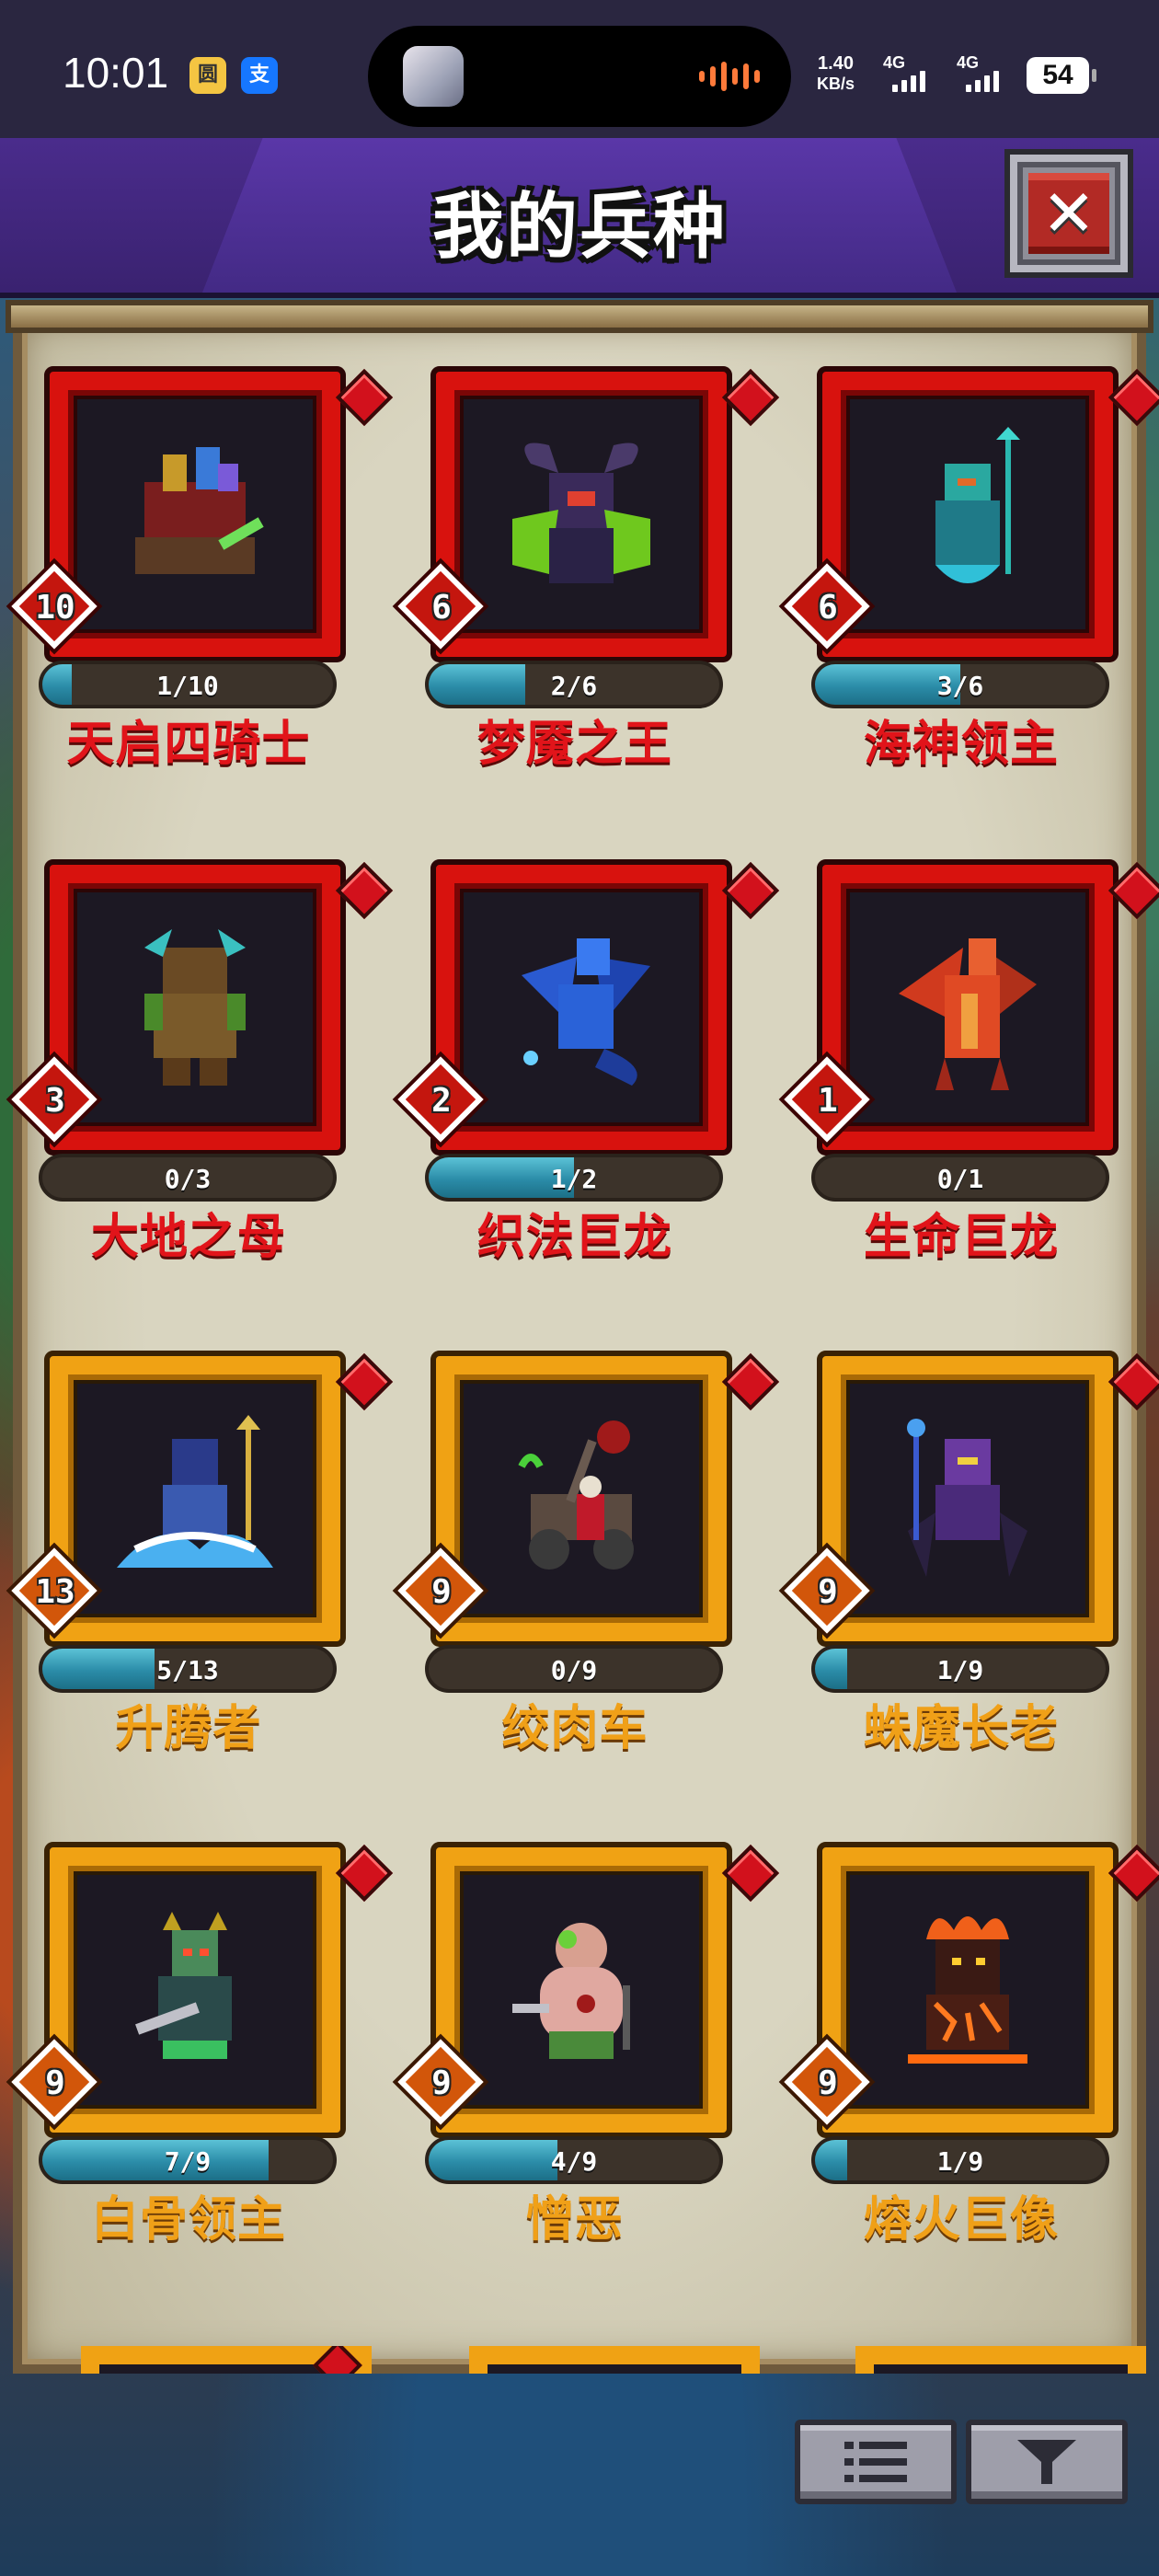  What do you see at coordinates (574, 744) in the screenshot?
I see `unit-name: 梦魇之王` at bounding box center [574, 744].